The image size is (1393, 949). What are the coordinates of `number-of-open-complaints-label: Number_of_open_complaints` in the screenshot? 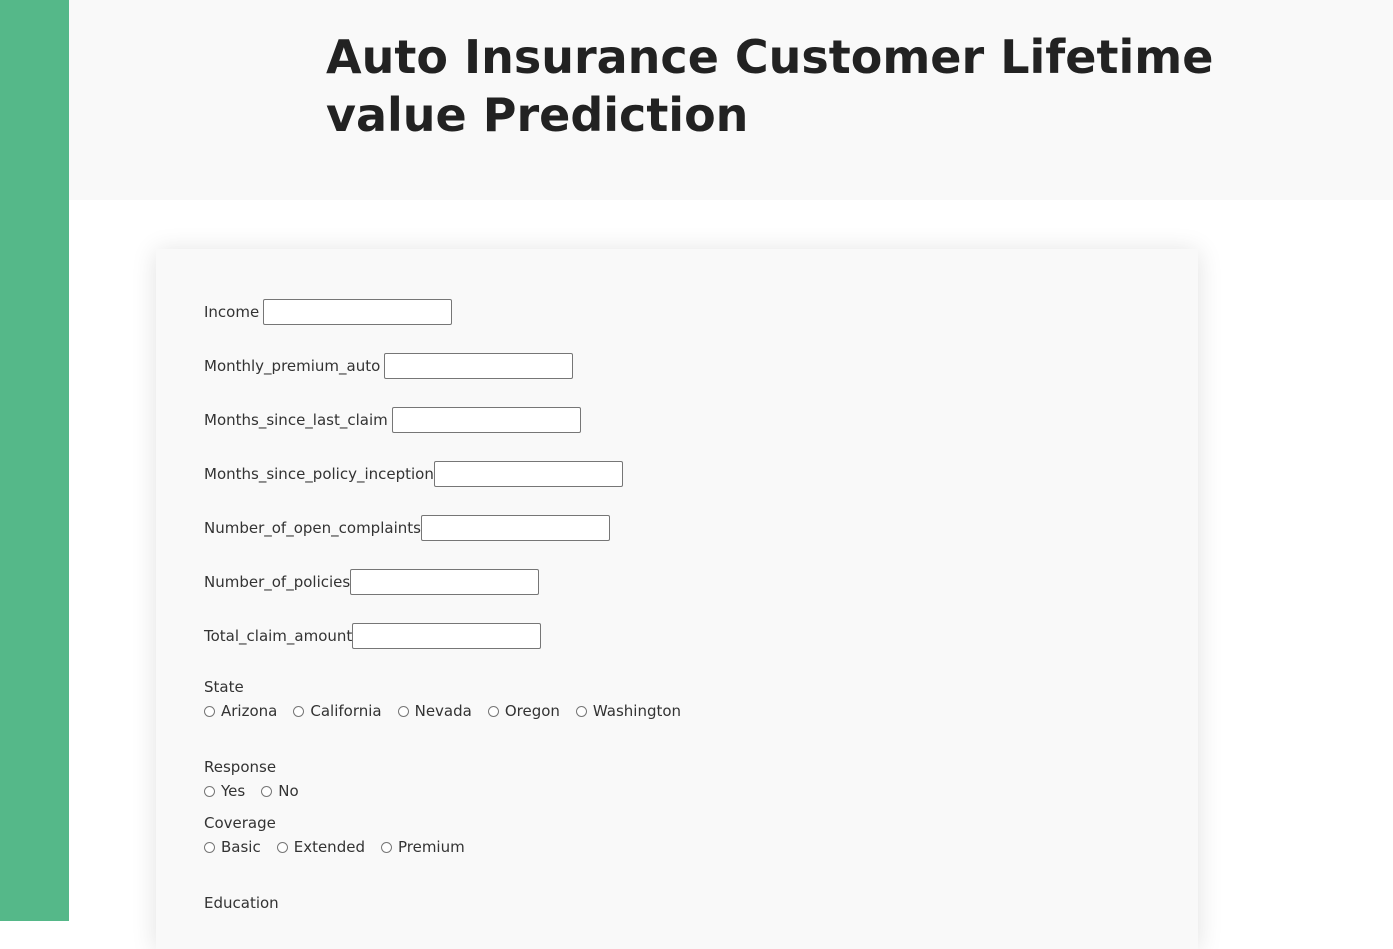 It's located at (312, 528).